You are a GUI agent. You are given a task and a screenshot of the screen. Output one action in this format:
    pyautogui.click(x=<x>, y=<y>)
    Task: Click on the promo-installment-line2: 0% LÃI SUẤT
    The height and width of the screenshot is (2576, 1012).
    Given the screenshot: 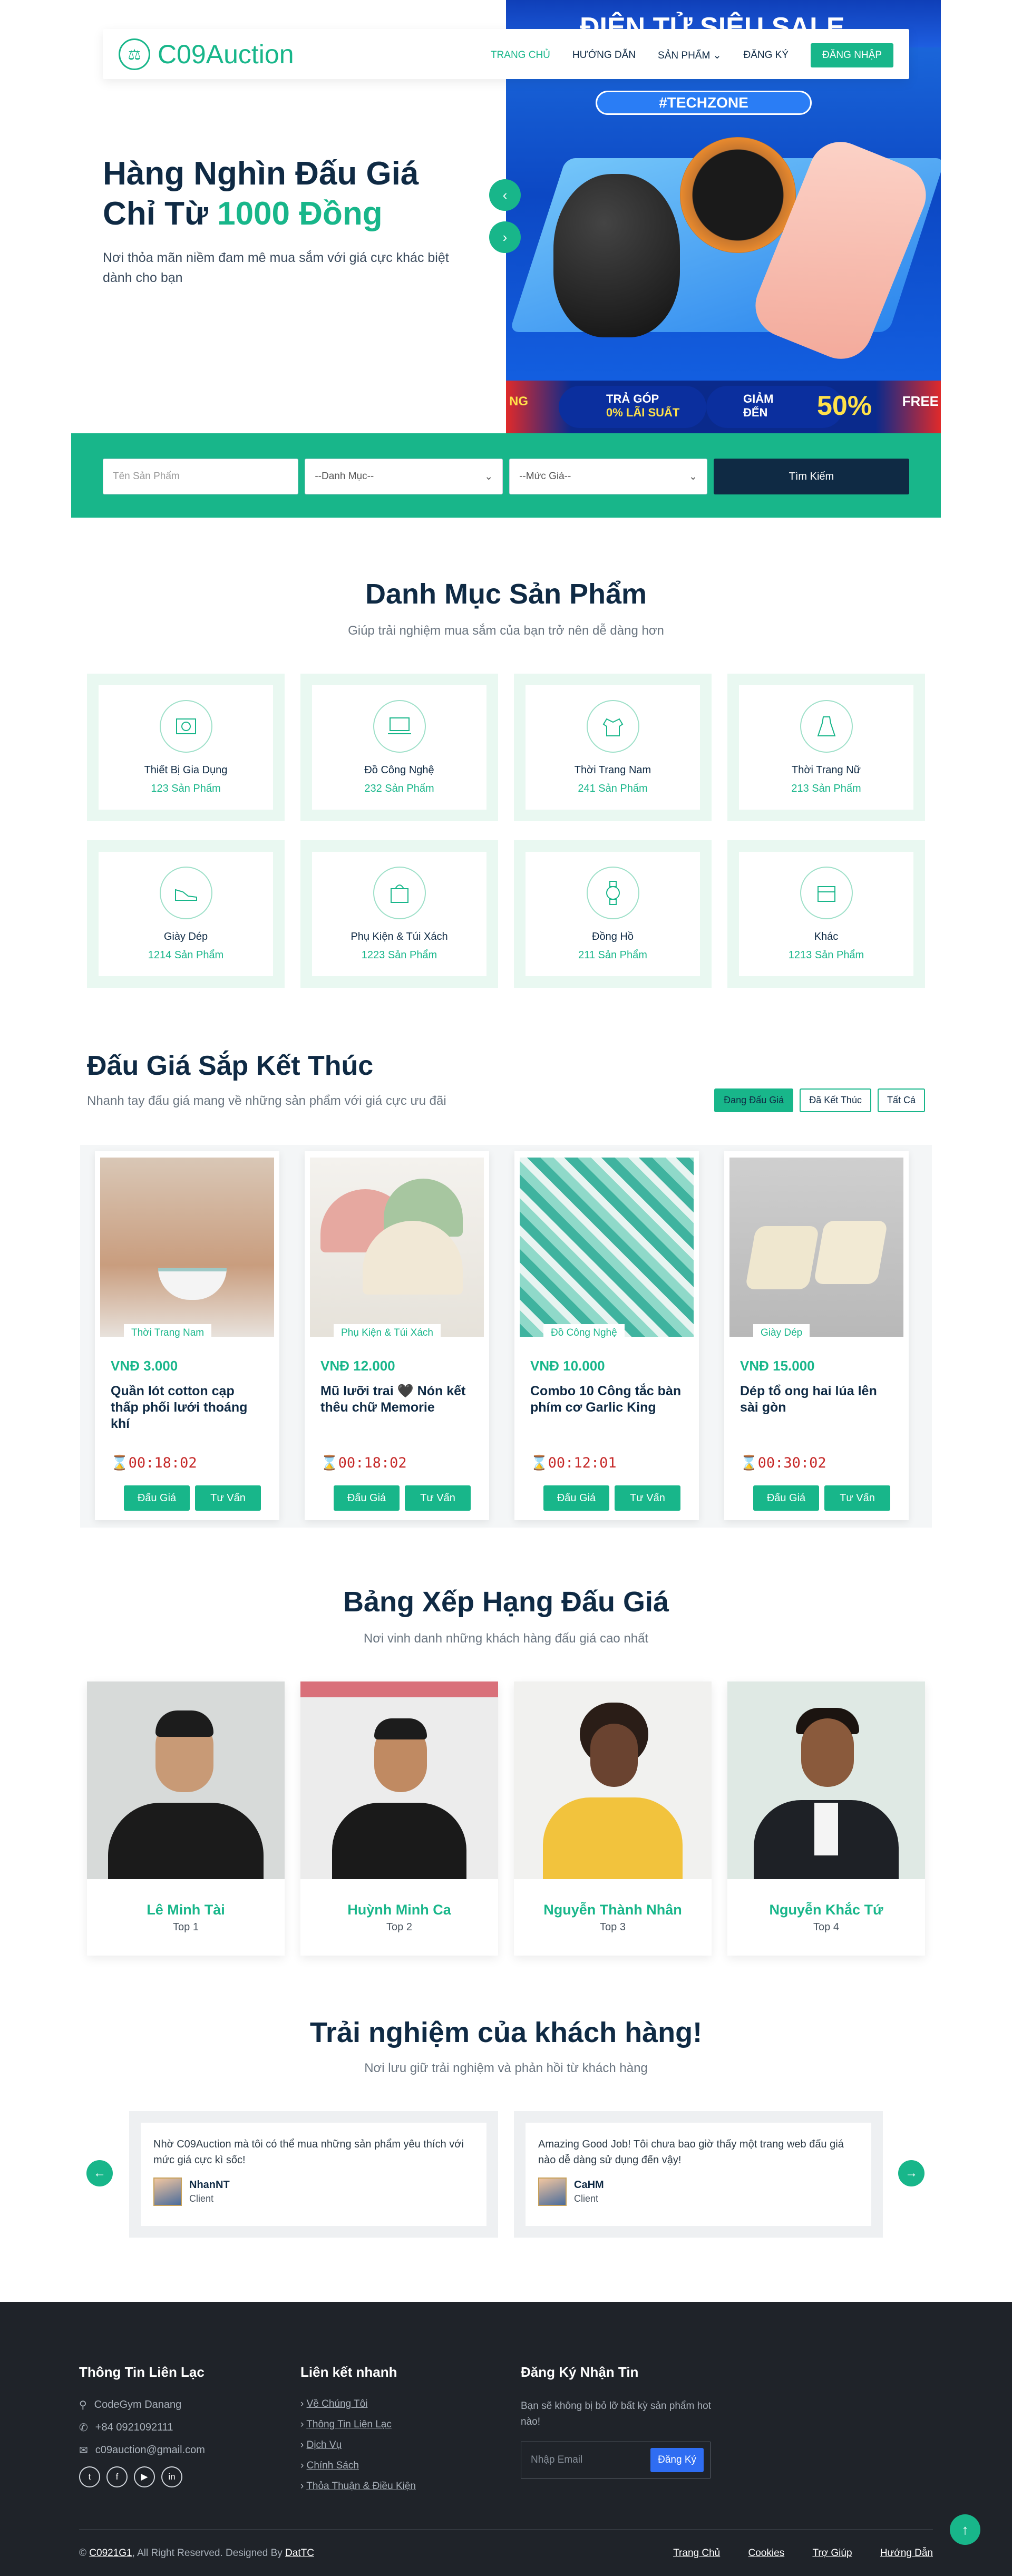 What is the action you would take?
    pyautogui.click(x=643, y=412)
    